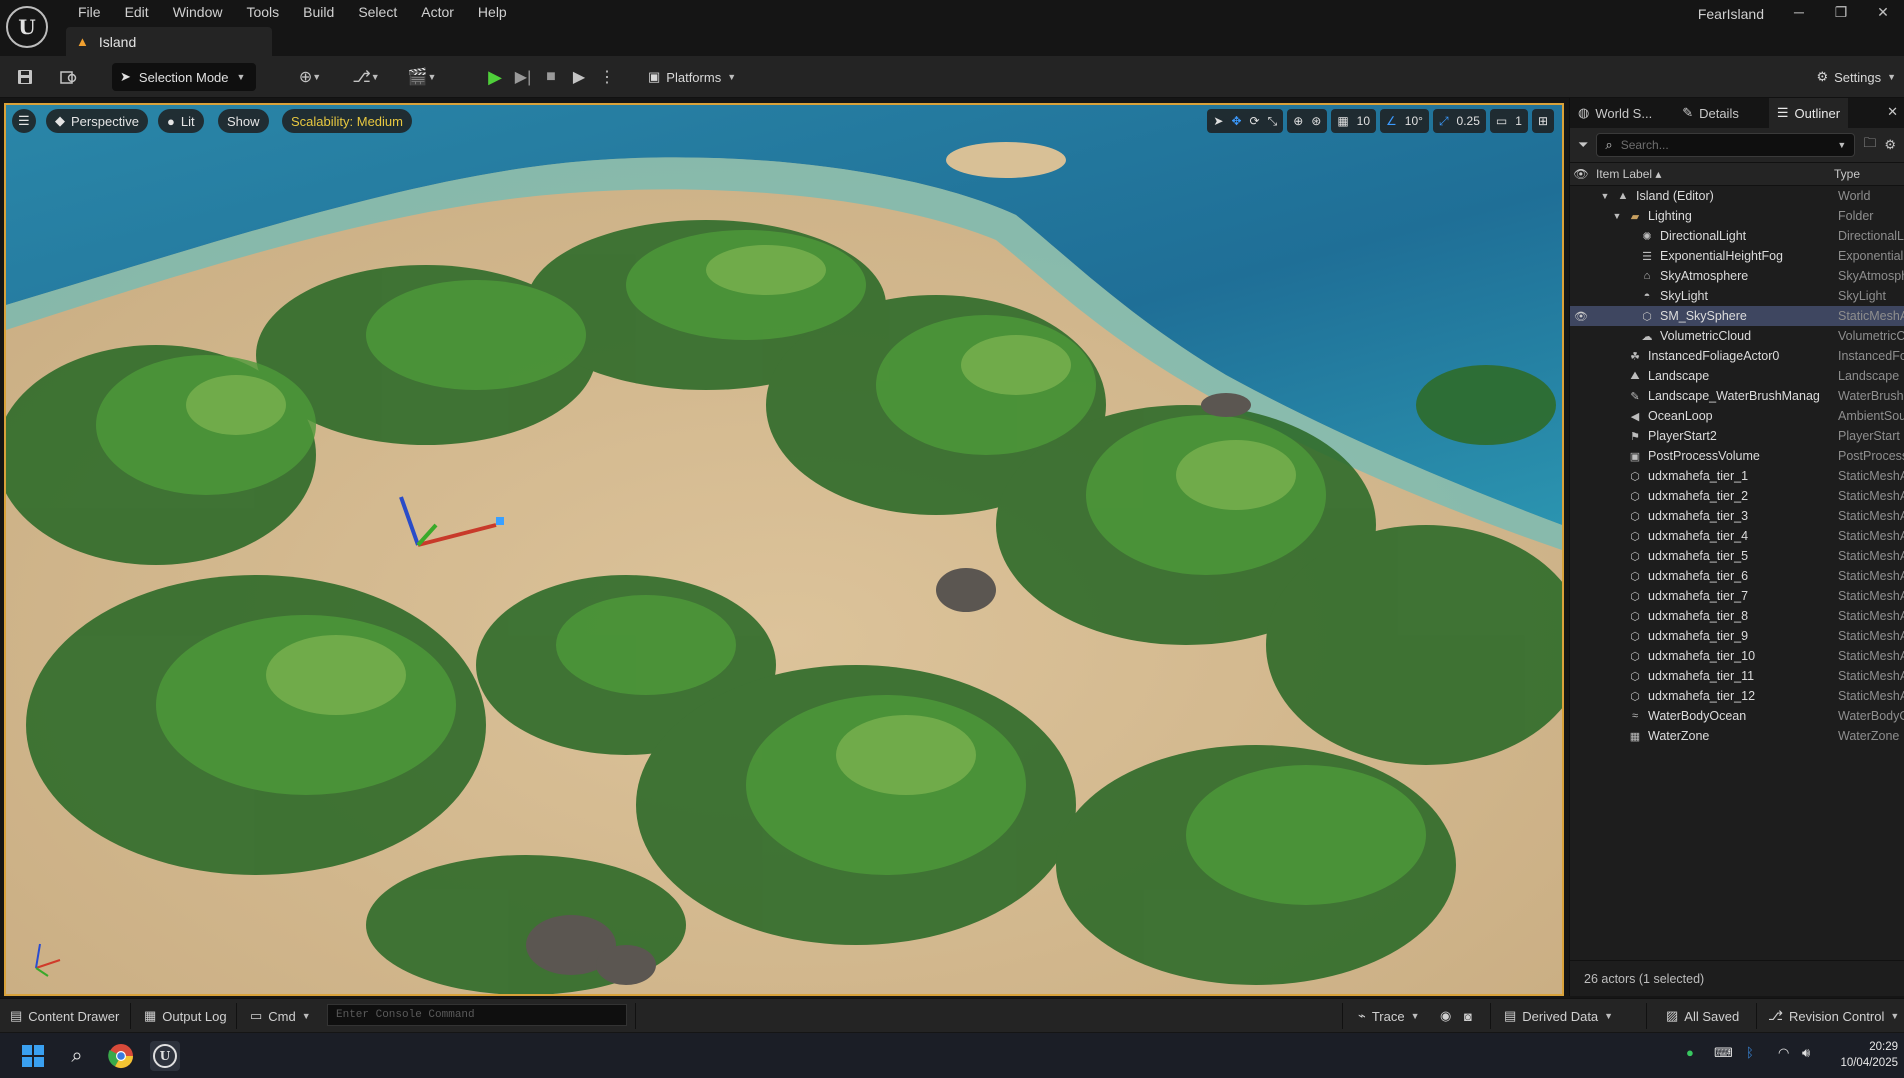 The height and width of the screenshot is (1078, 1904). What do you see at coordinates (1833, 1016) in the screenshot?
I see `revision-control-button: ⎇ Revision Control ▼` at bounding box center [1833, 1016].